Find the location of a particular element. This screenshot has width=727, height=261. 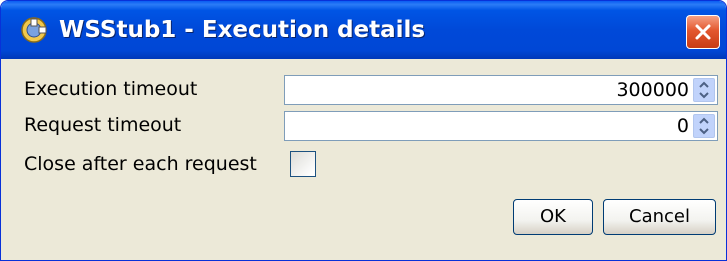

execution-timeout-decrement-button is located at coordinates (704, 95).